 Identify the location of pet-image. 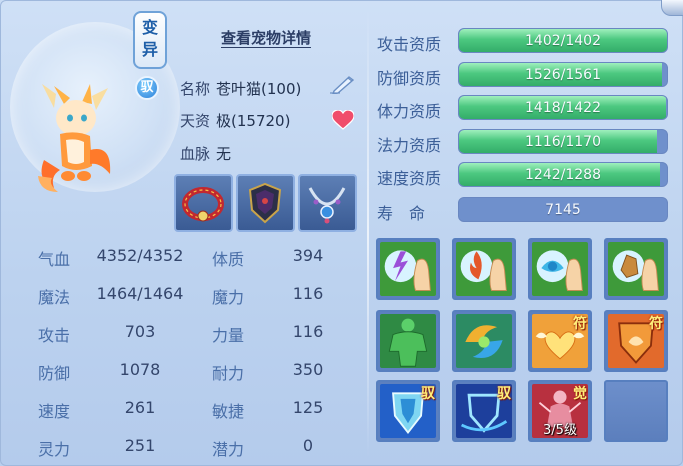
(74, 138).